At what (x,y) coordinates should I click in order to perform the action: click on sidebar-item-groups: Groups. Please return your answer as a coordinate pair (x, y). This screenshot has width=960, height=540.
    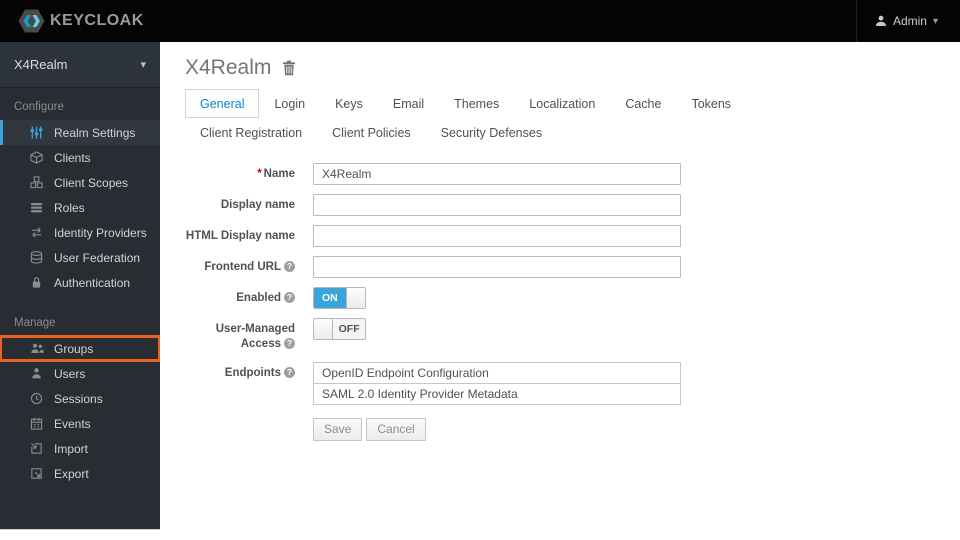
    Looking at the image, I should click on (80, 348).